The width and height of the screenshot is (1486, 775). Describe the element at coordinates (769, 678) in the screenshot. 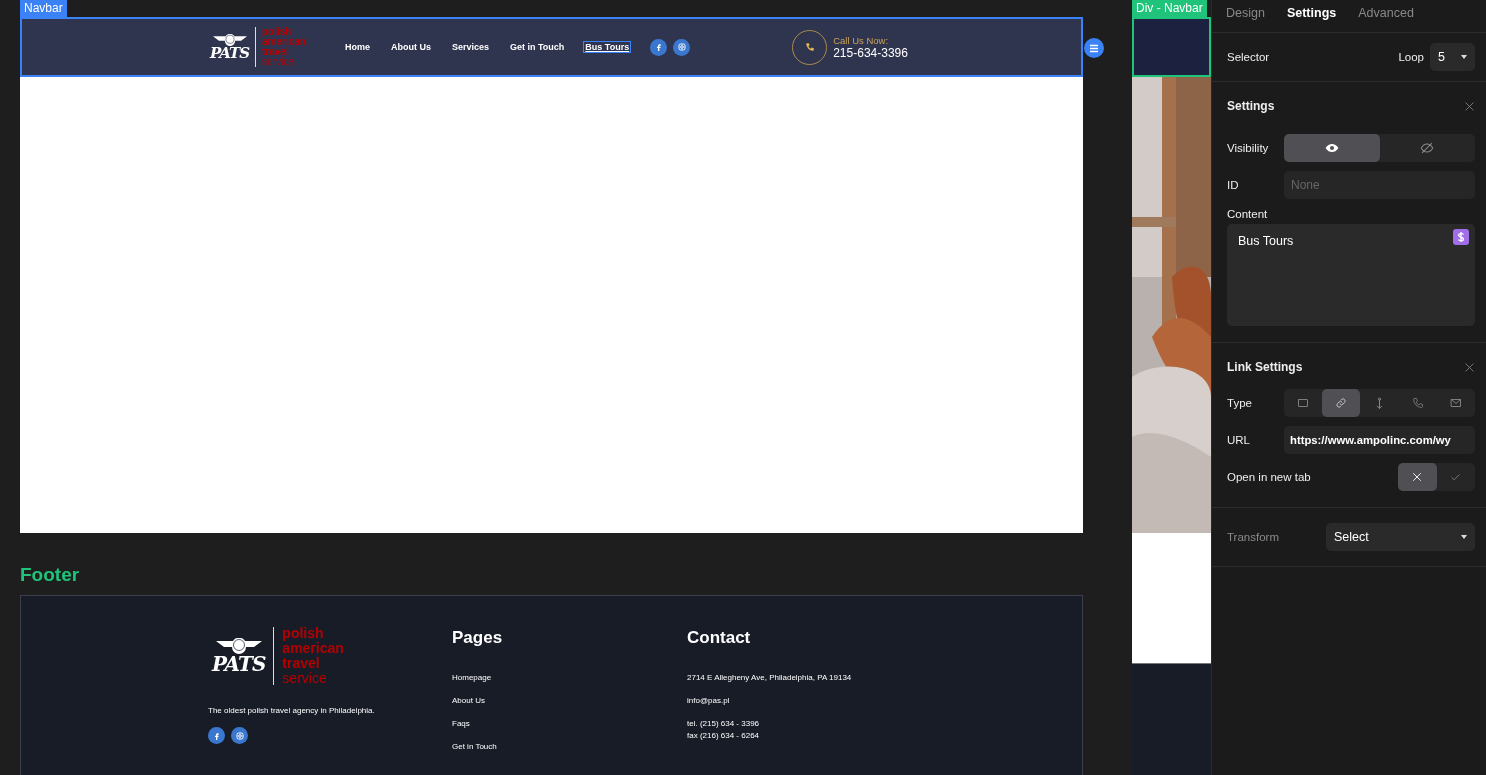

I see `address: 2714 E Allegheny Ave, Philadelphia, PA 19134` at that location.